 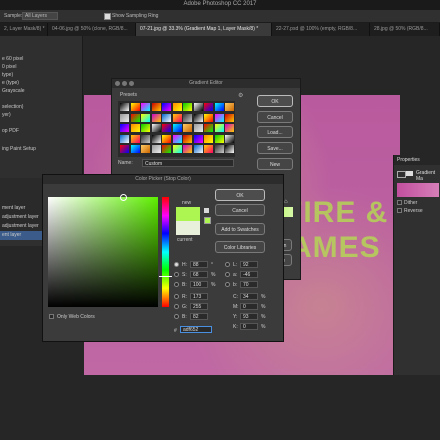 What do you see at coordinates (123, 197) in the screenshot?
I see `color-field-cursor` at bounding box center [123, 197].